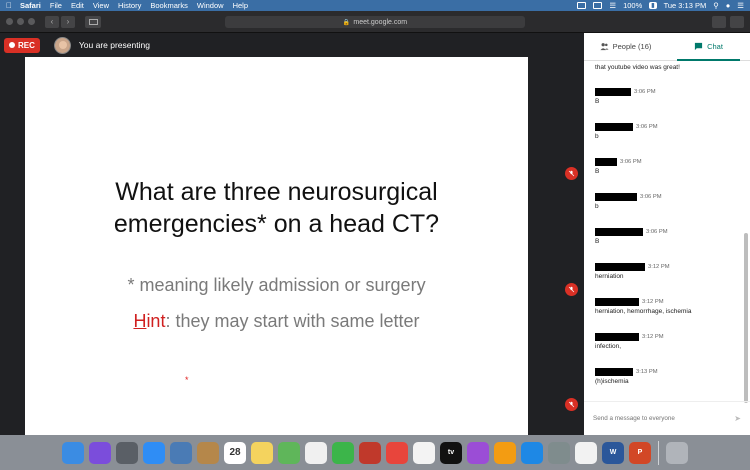 The width and height of the screenshot is (750, 470). I want to click on books-icon, so click(505, 452).